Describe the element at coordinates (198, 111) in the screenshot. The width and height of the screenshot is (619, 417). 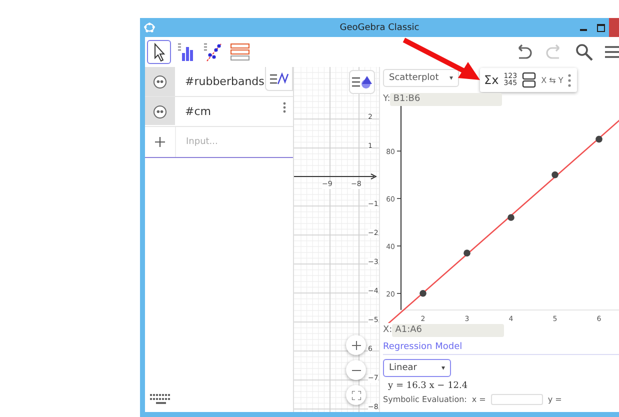
I see `algebra-entry: #cm` at that location.